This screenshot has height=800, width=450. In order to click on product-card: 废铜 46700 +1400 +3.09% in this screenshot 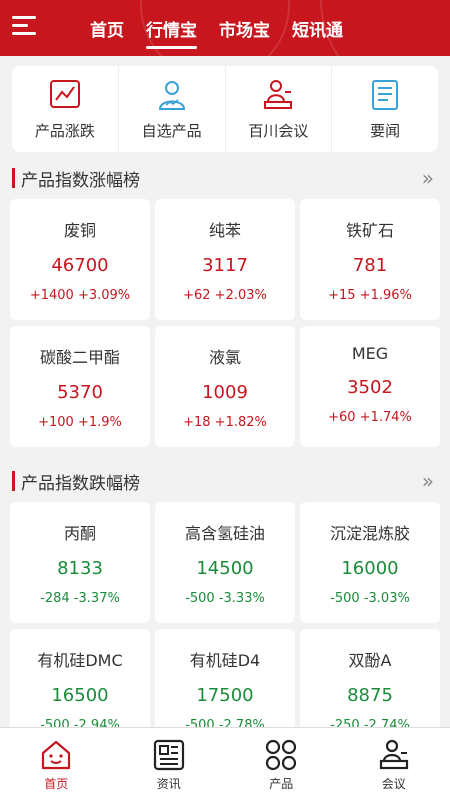, I will do `click(80, 259)`.